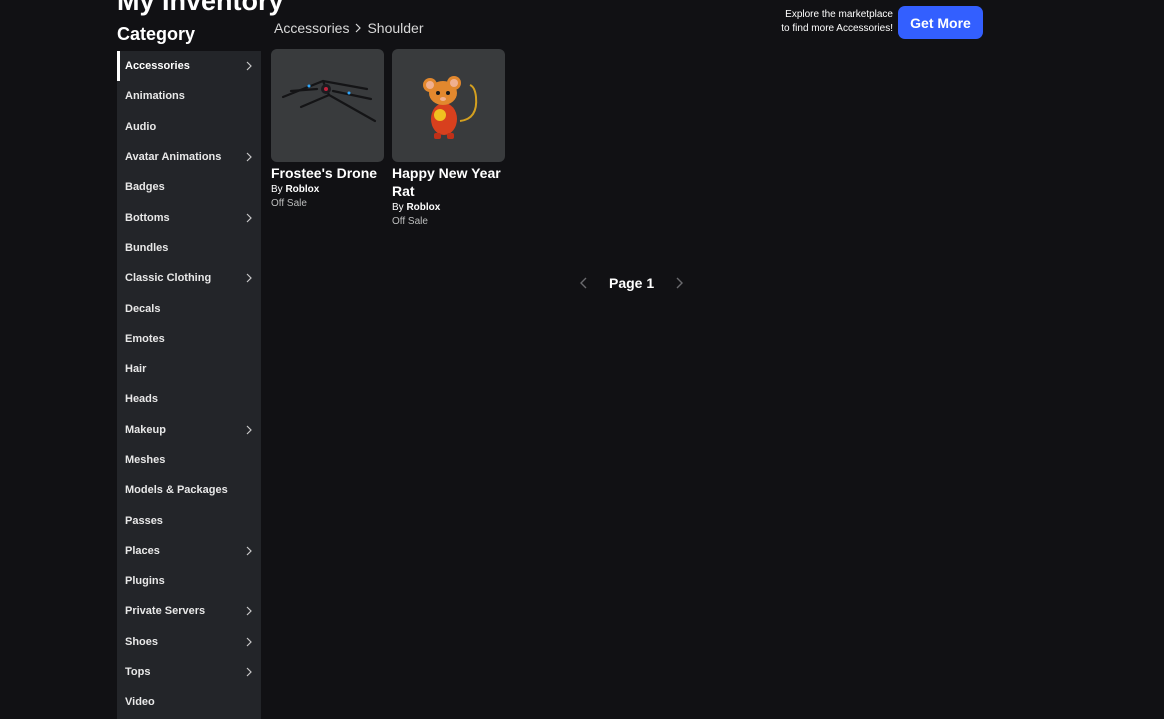 The height and width of the screenshot is (719, 1164). Describe the element at coordinates (189, 399) in the screenshot. I see `sidebar-item-heads: Heads` at that location.